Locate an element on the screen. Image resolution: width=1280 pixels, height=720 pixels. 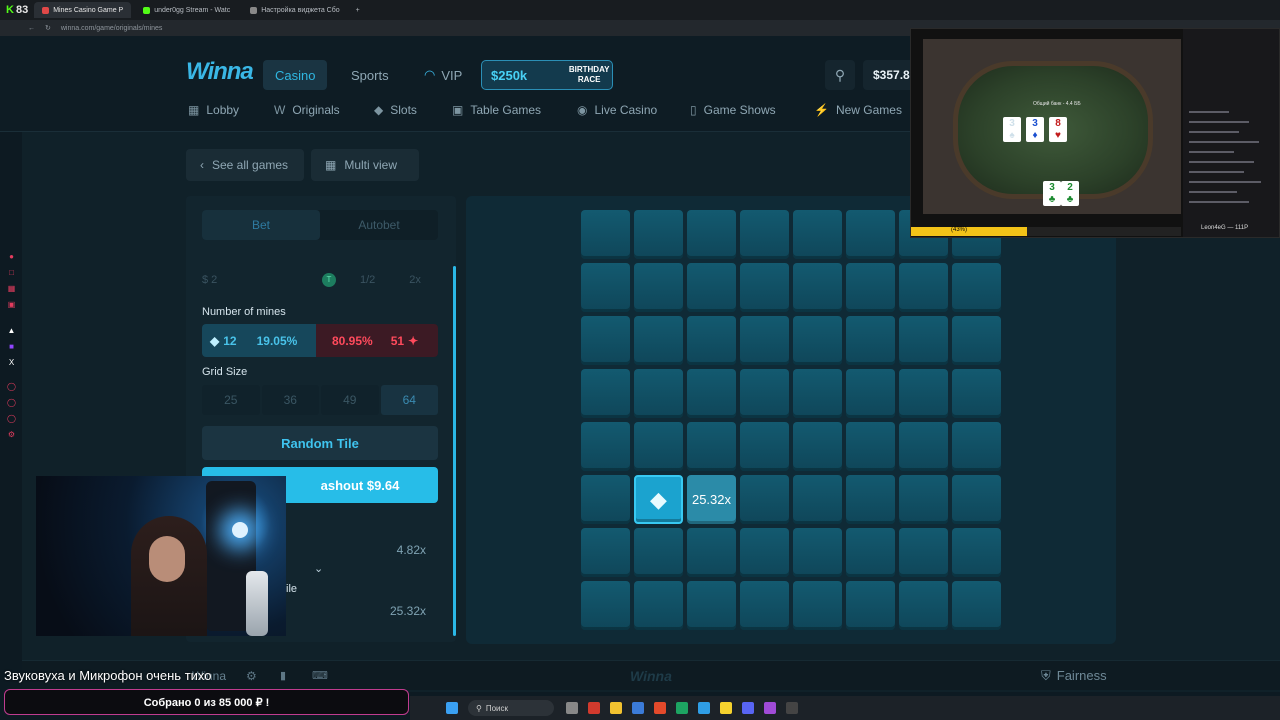
fairness-link: ⛨ Fairness is located at coordinates (1074, 676).